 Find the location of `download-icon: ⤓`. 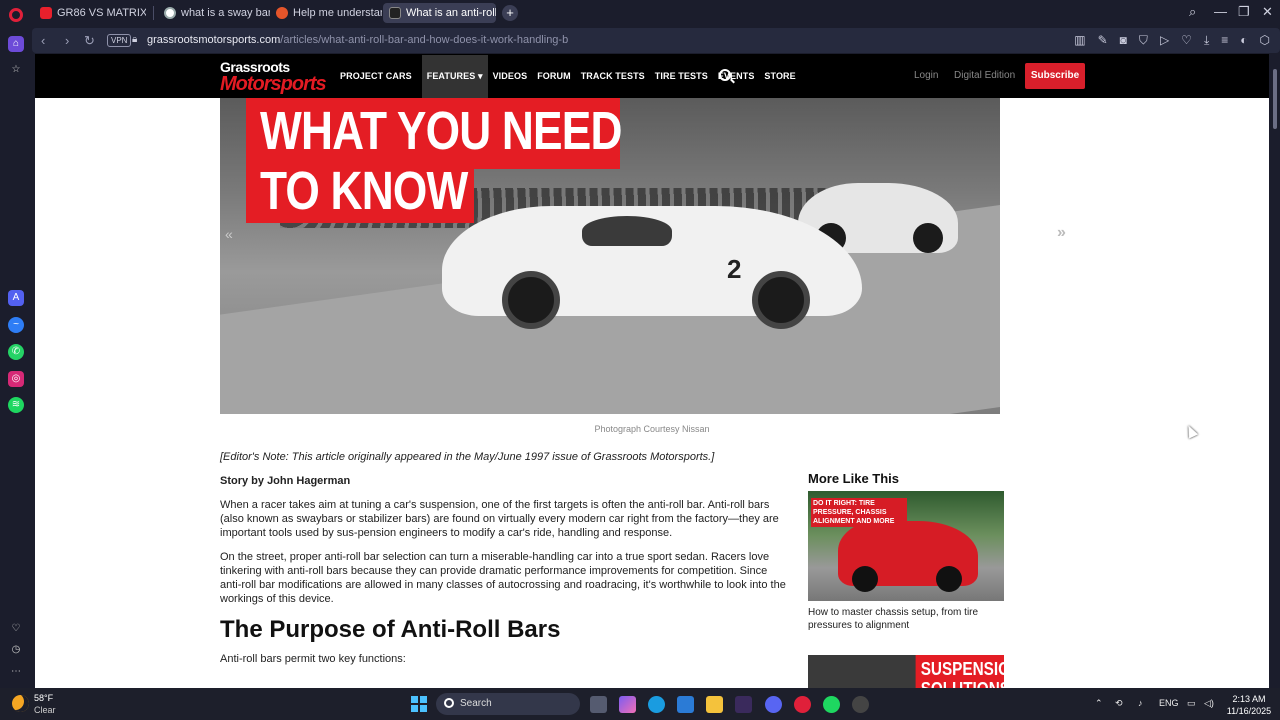

download-icon: ⤓ is located at coordinates (1206, 40).